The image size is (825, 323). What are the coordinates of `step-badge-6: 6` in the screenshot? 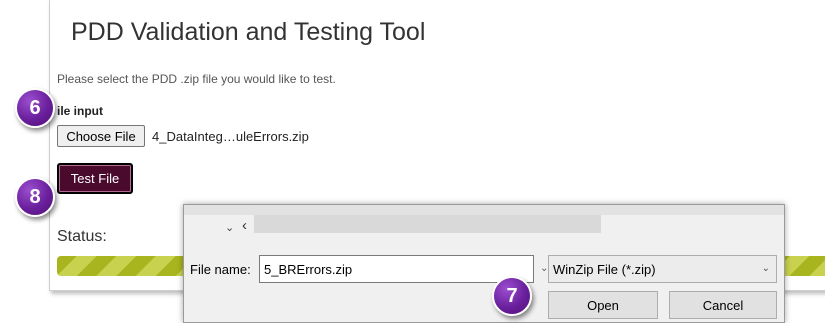 It's located at (35, 108).